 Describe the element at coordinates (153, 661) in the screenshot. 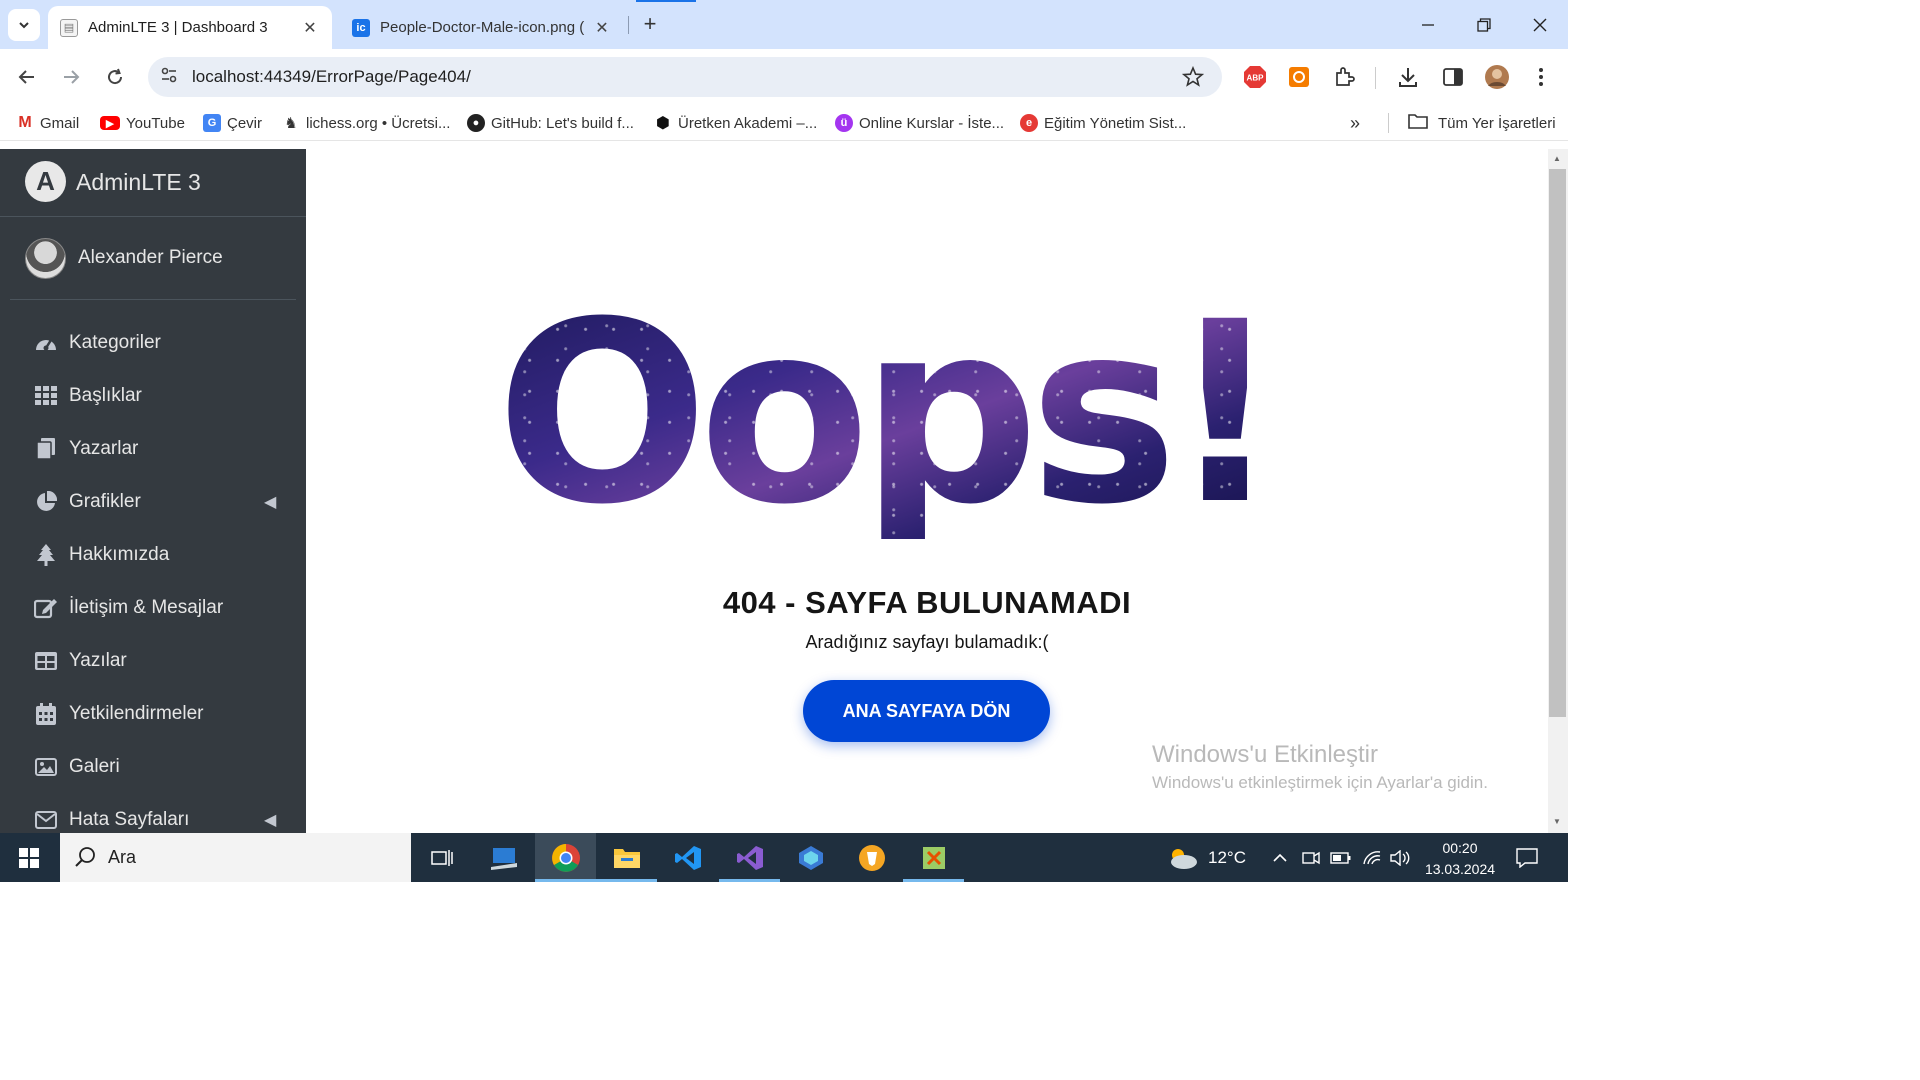

I see `sidebar-item-yazilar: Yazılar` at that location.